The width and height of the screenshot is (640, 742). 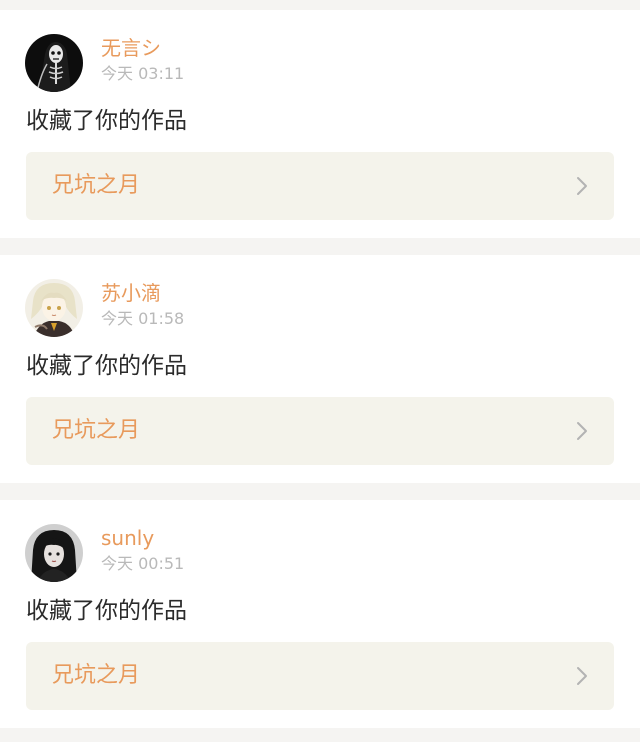 What do you see at coordinates (131, 48) in the screenshot?
I see `username: 无言シ` at bounding box center [131, 48].